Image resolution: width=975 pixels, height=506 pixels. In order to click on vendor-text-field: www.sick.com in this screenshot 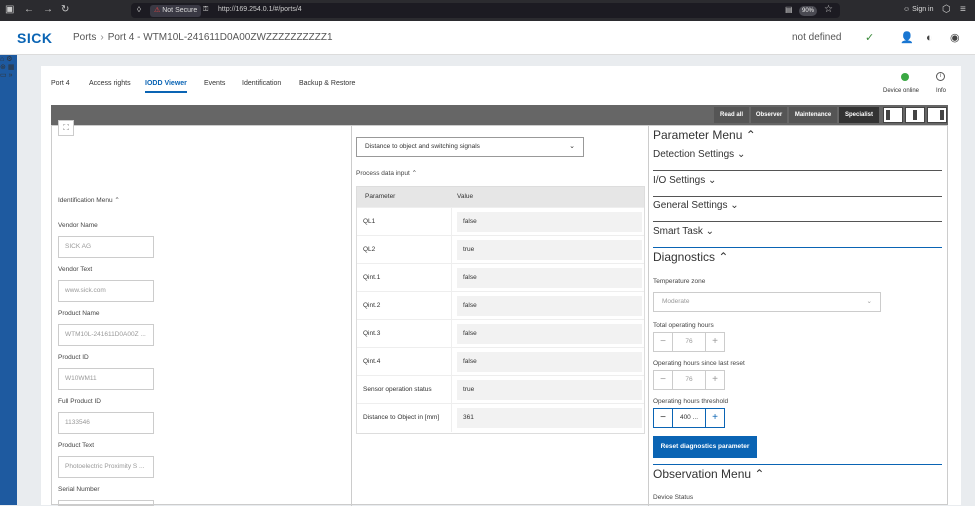, I will do `click(106, 291)`.